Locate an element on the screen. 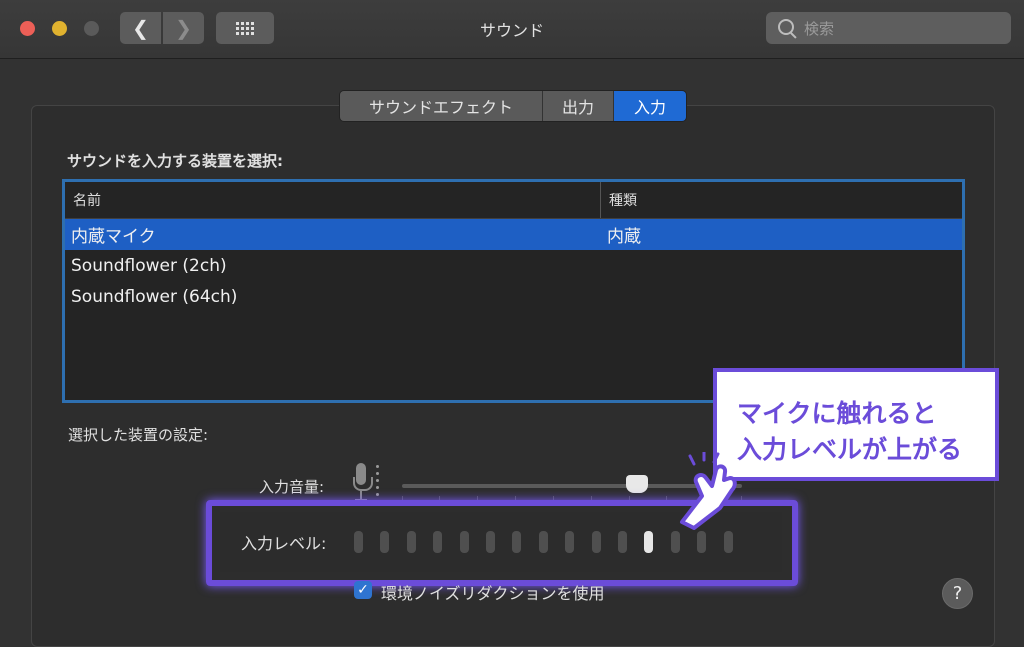  tab-sound-effects: サウンドエフェクト is located at coordinates (441, 106).